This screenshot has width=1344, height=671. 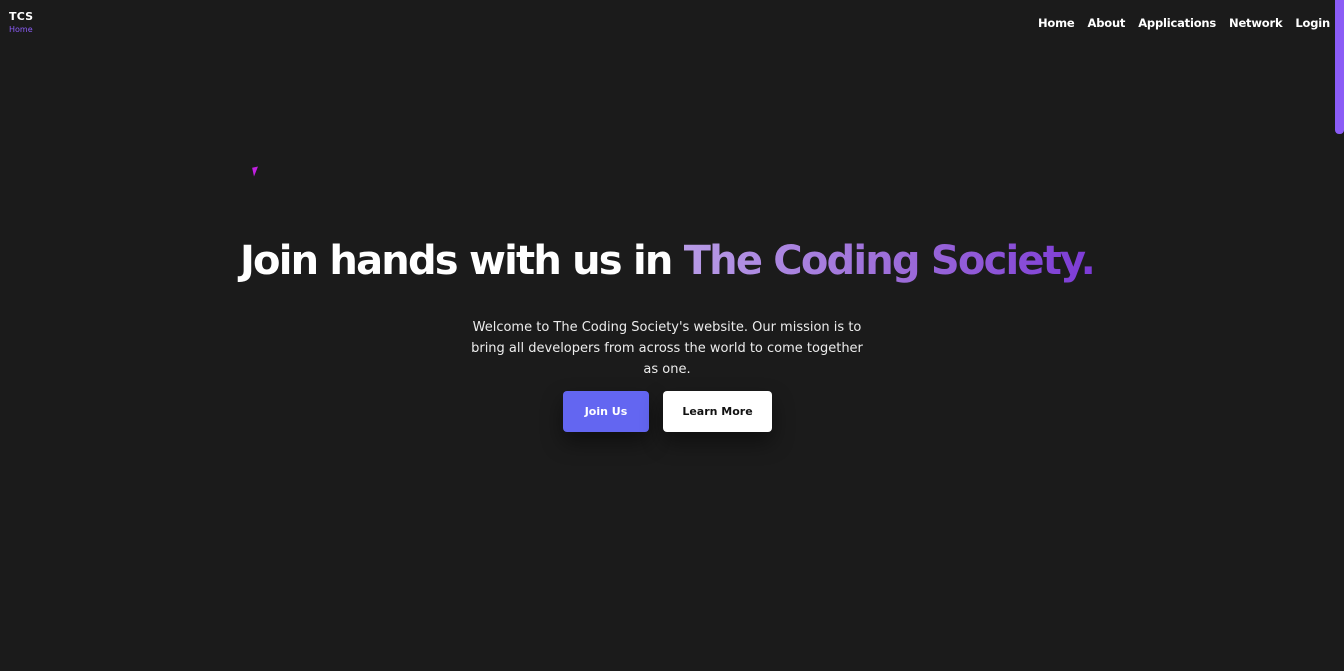 I want to click on nav-item-home: Home, so click(x=1056, y=23).